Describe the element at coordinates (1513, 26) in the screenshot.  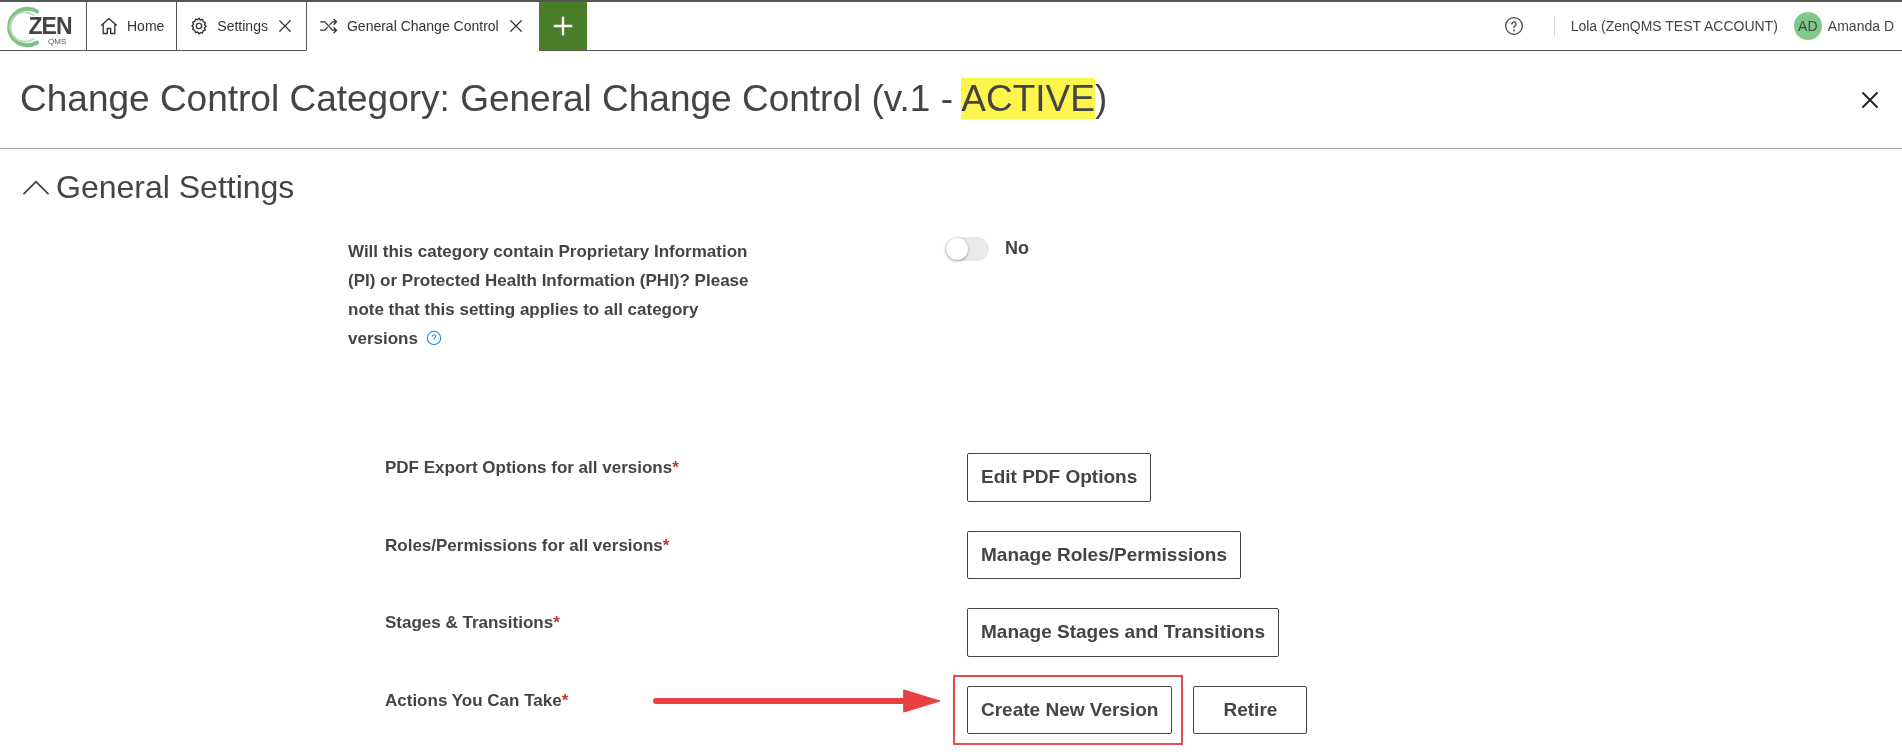
I see `help-icon` at that location.